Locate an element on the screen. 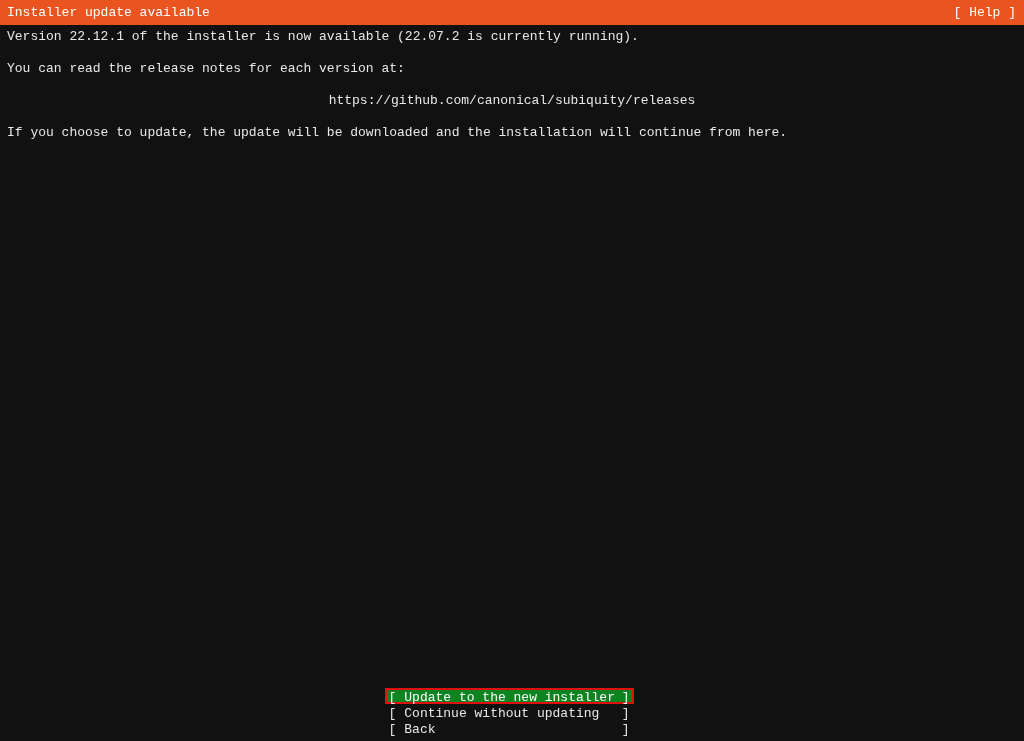 The width and height of the screenshot is (1024, 741). menu-button: [ Continue without updating ] is located at coordinates (509, 712).